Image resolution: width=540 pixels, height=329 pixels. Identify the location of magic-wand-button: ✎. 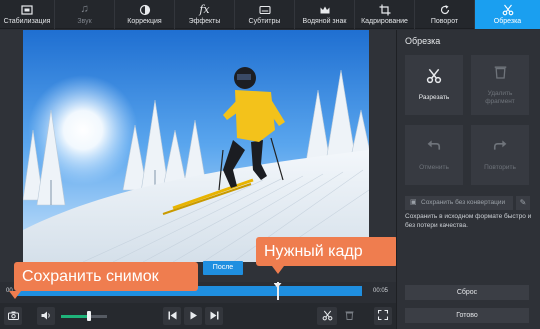
(523, 203).